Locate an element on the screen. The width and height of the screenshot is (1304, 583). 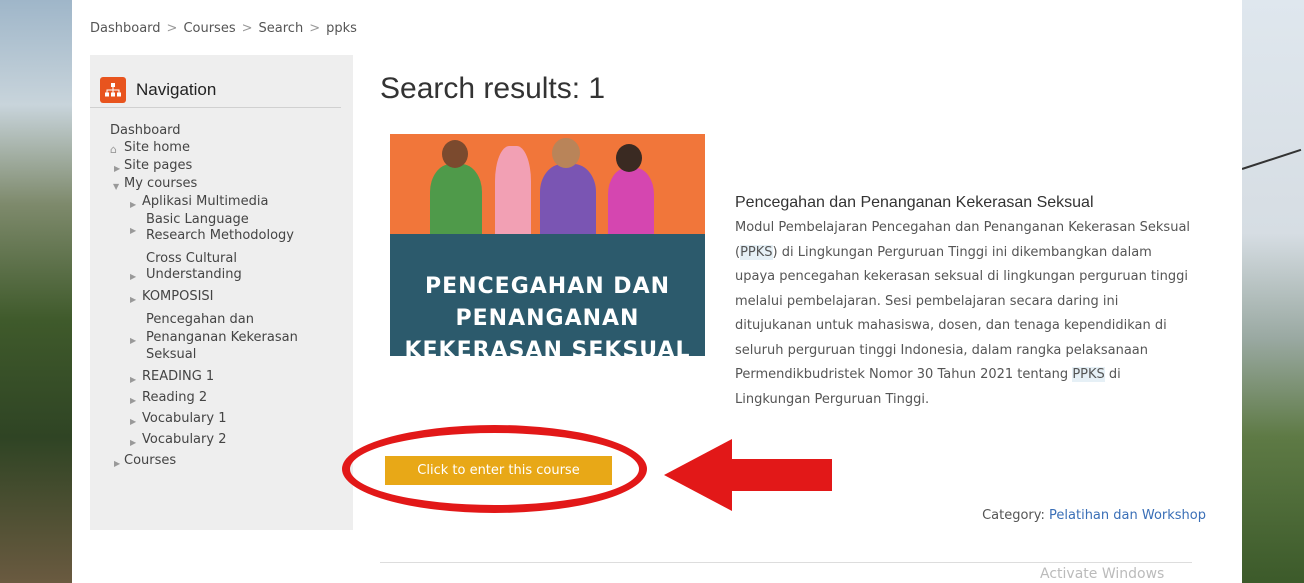
course-category: Category: Pelatihan dan Workshop is located at coordinates (1094, 515).